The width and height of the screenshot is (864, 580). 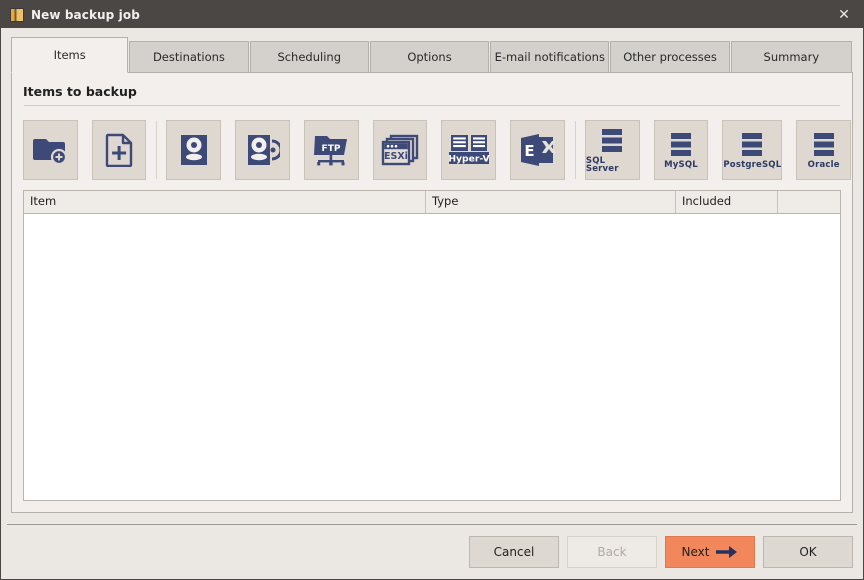 I want to click on next-button: Next, so click(x=710, y=552).